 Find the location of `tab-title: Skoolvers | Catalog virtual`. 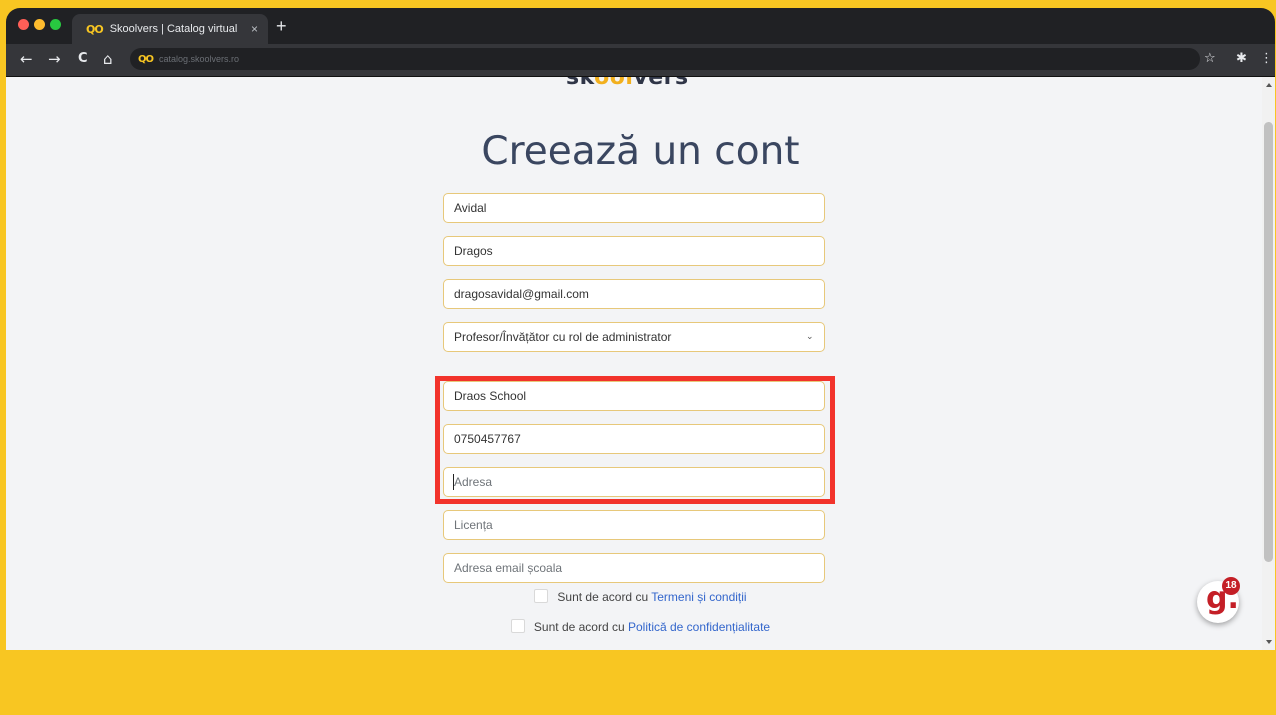

tab-title: Skoolvers | Catalog virtual is located at coordinates (173, 29).